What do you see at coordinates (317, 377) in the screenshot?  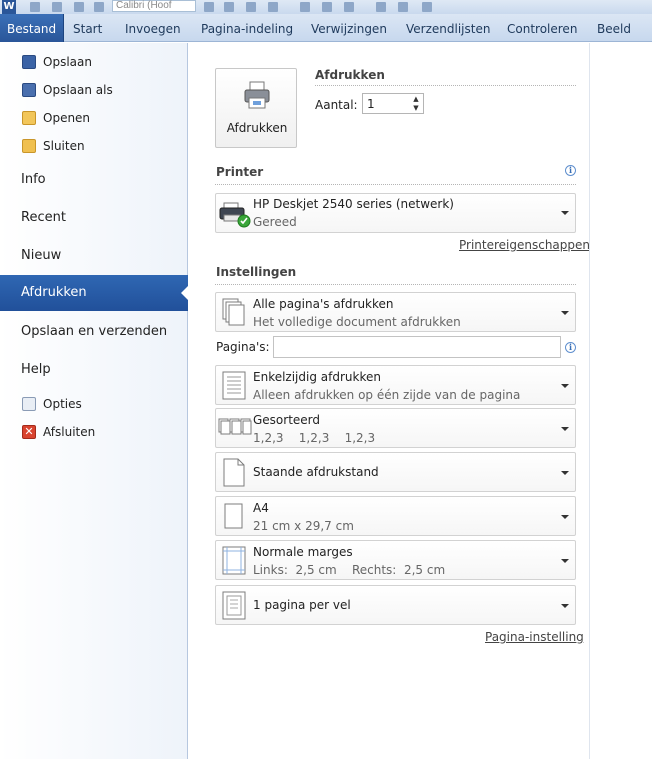 I see `option-title: Enkelzijdig afdrukken` at bounding box center [317, 377].